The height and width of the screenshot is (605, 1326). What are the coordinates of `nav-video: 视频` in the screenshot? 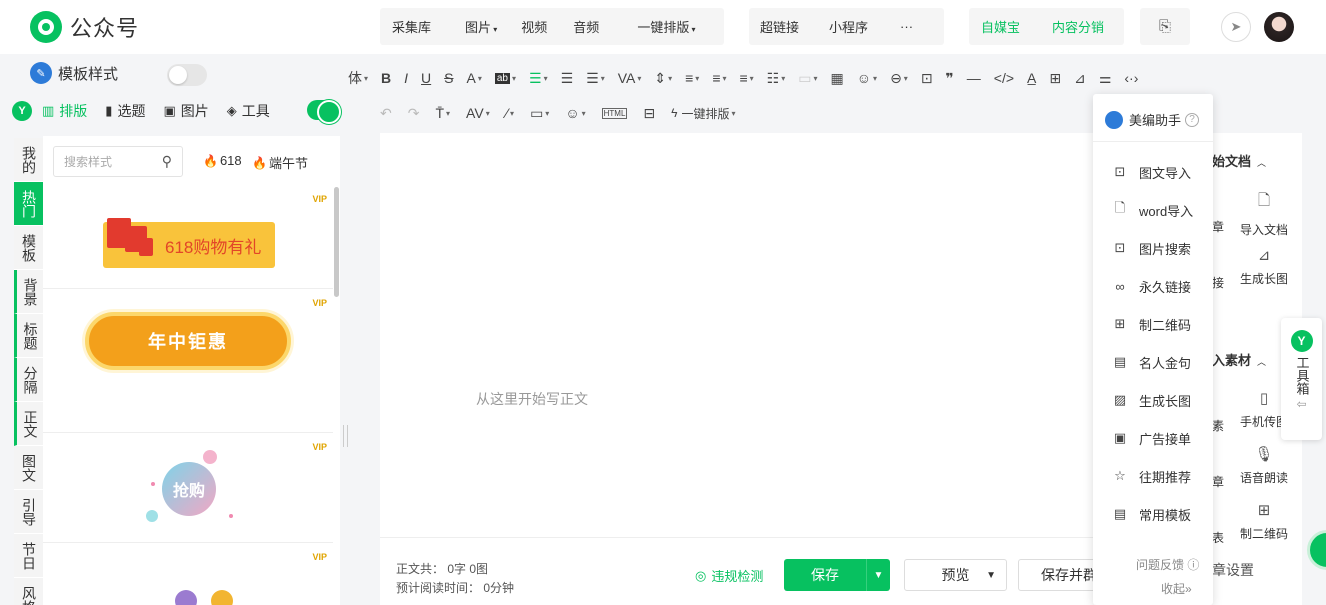 It's located at (534, 26).